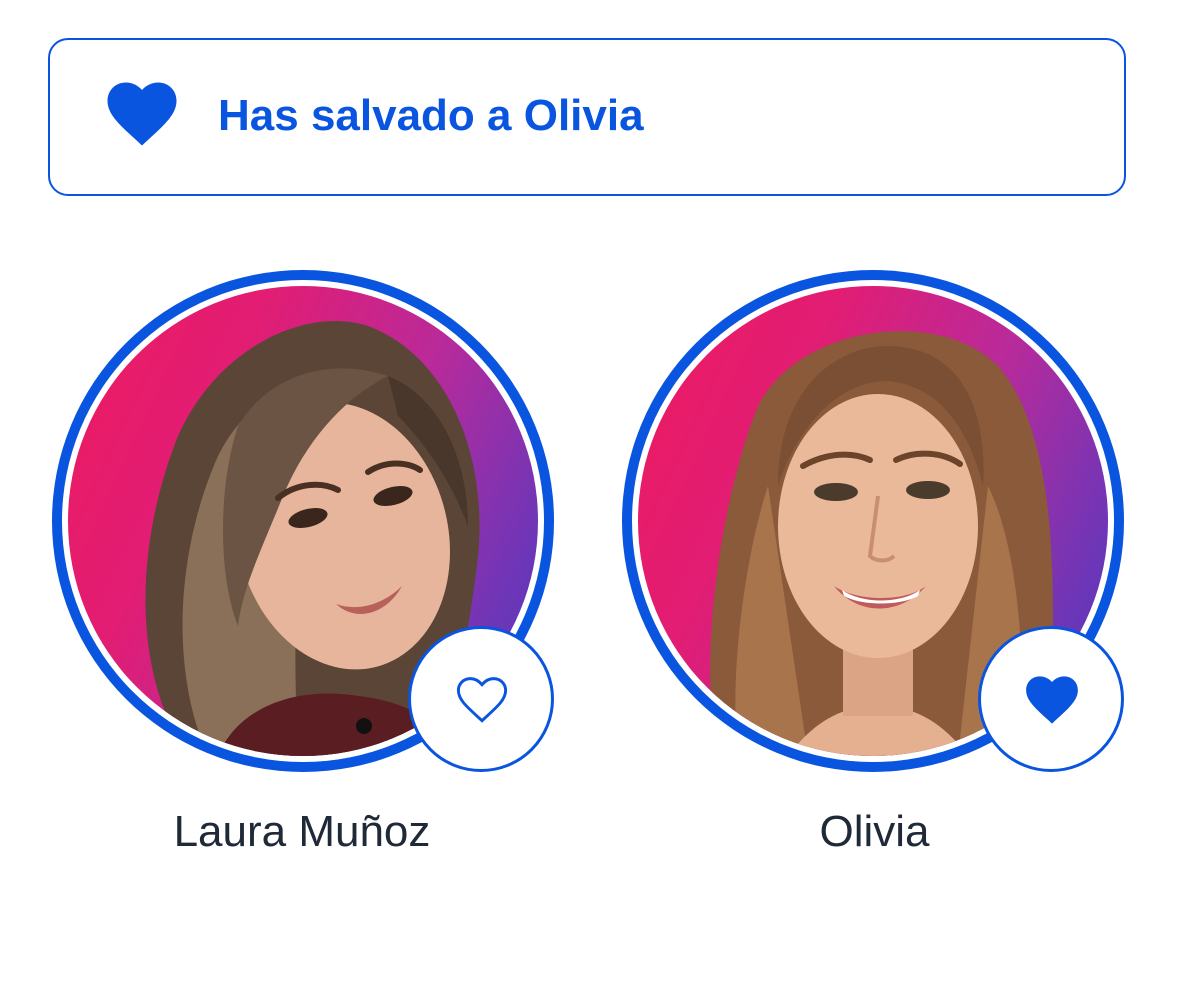  What do you see at coordinates (302, 831) in the screenshot?
I see `contestant-name: Laura Muñoz` at bounding box center [302, 831].